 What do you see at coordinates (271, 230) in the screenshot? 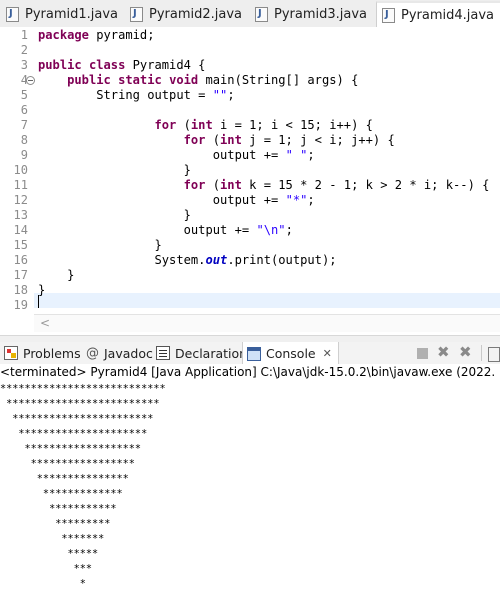
I see `code-token: "\n"` at bounding box center [271, 230].